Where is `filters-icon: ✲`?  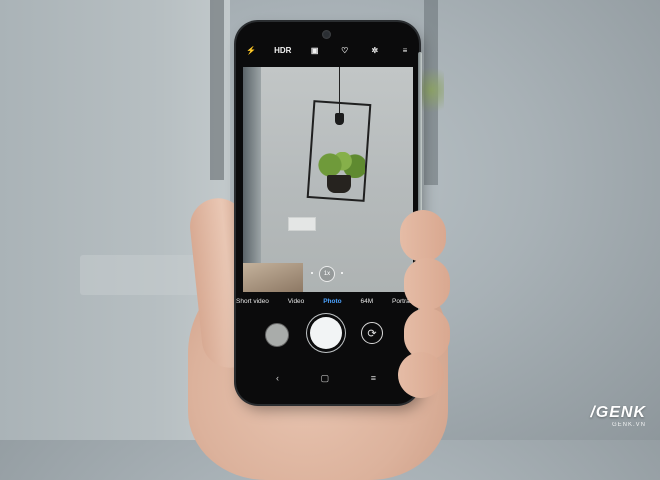
filters-icon: ✲ is located at coordinates (375, 50).